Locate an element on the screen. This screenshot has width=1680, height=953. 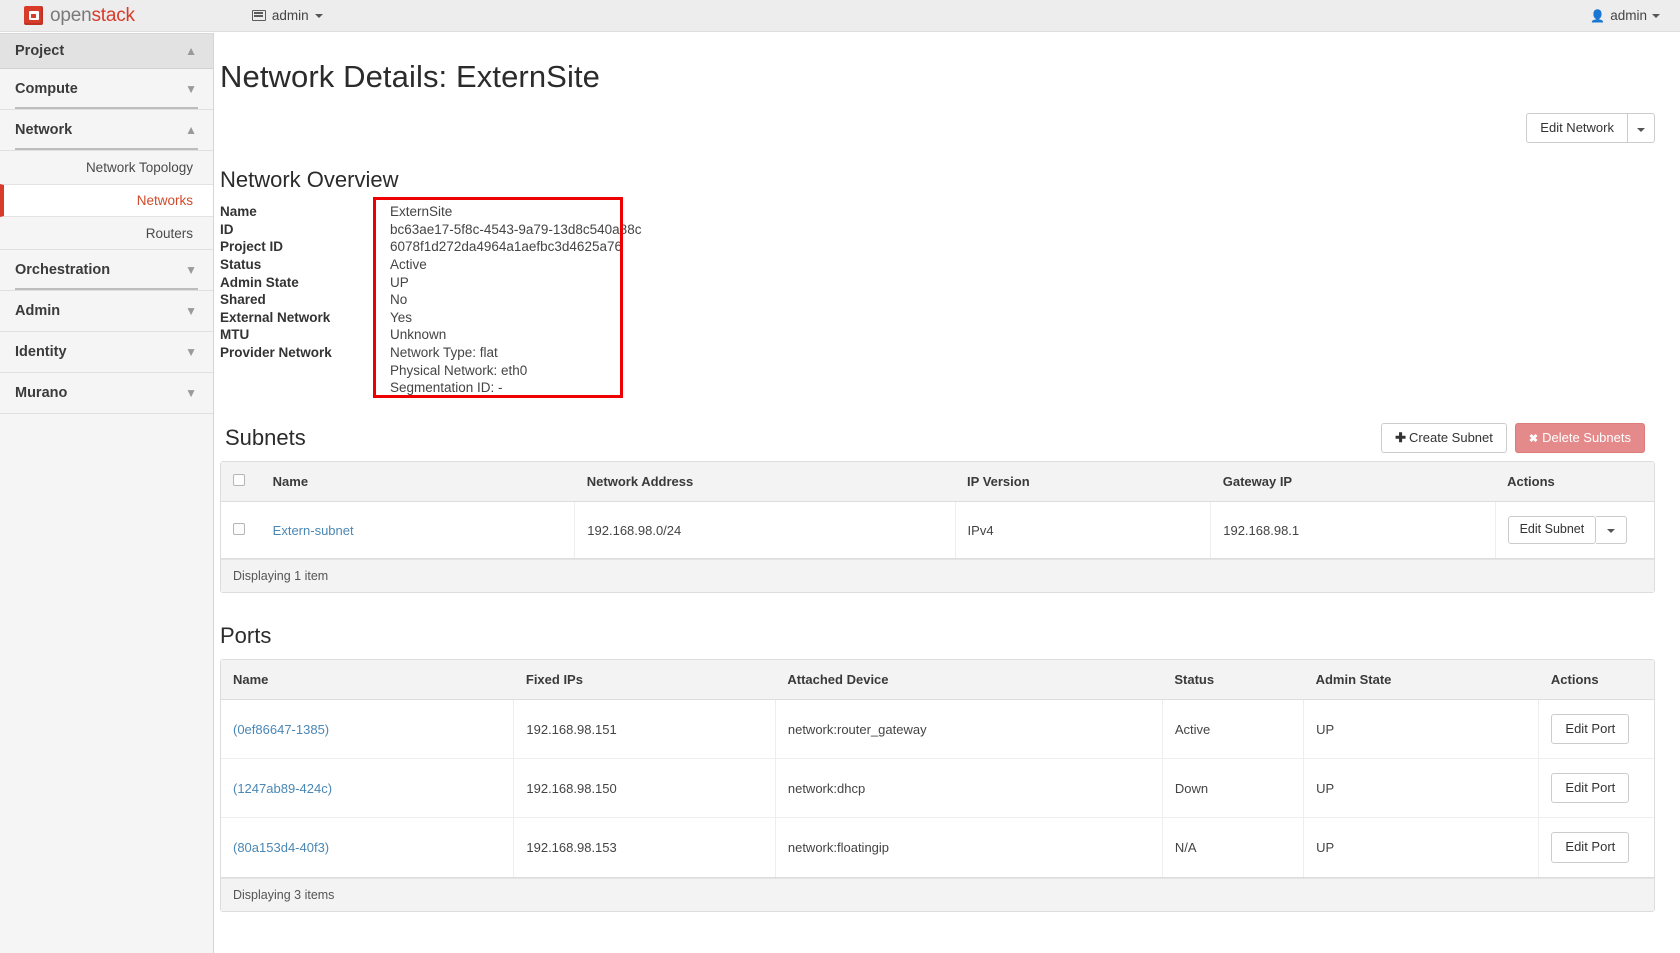
ports-col-admin-state: Admin State is located at coordinates (1421, 679).